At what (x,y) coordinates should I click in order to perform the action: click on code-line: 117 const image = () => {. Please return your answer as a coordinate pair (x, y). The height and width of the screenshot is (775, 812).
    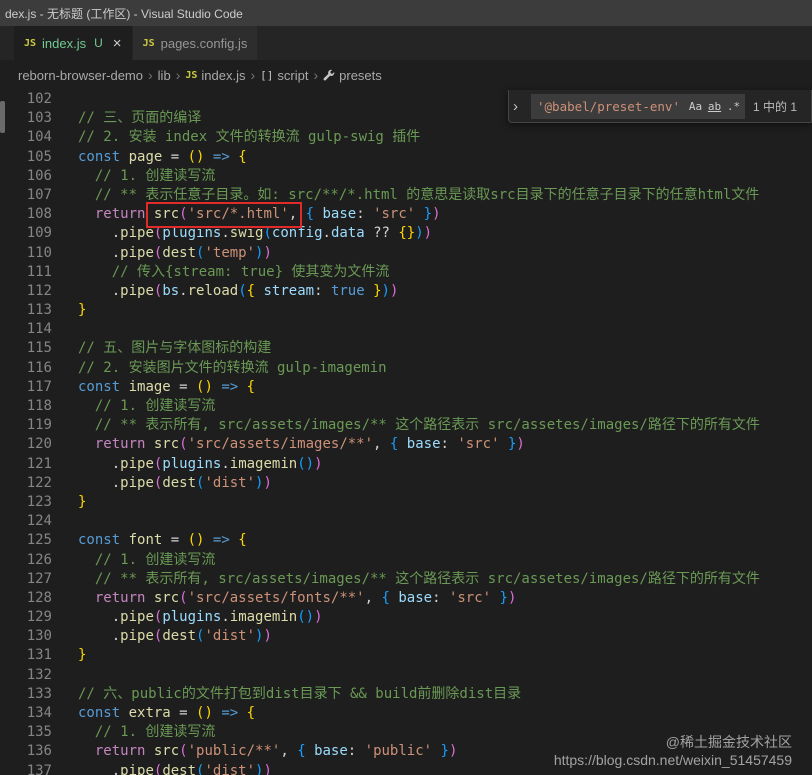
    Looking at the image, I should click on (406, 387).